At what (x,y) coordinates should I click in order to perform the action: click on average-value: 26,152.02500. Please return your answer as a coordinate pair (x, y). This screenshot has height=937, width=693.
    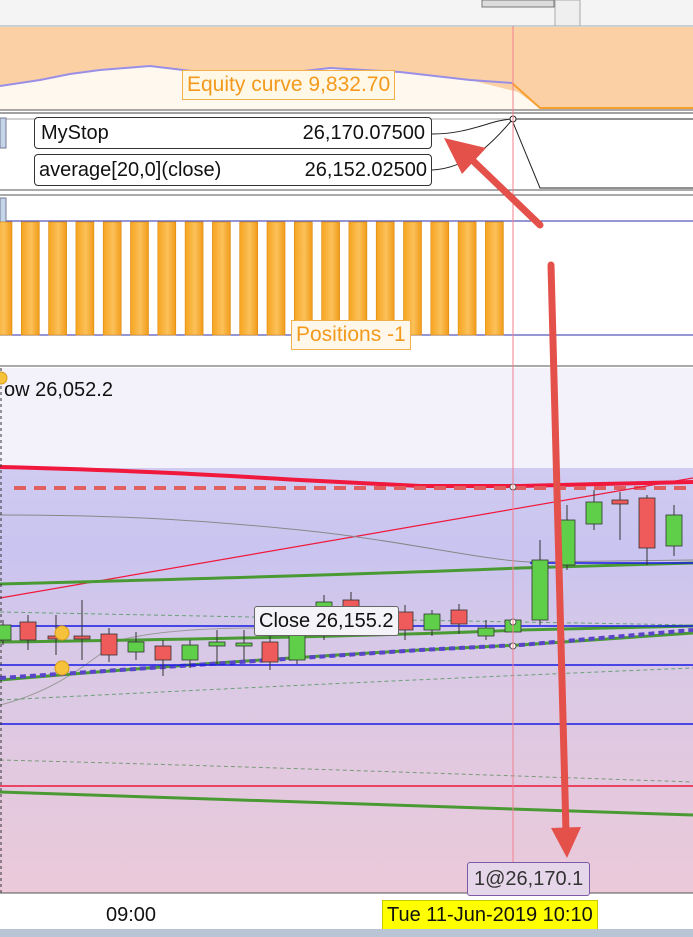
    Looking at the image, I should click on (365, 170).